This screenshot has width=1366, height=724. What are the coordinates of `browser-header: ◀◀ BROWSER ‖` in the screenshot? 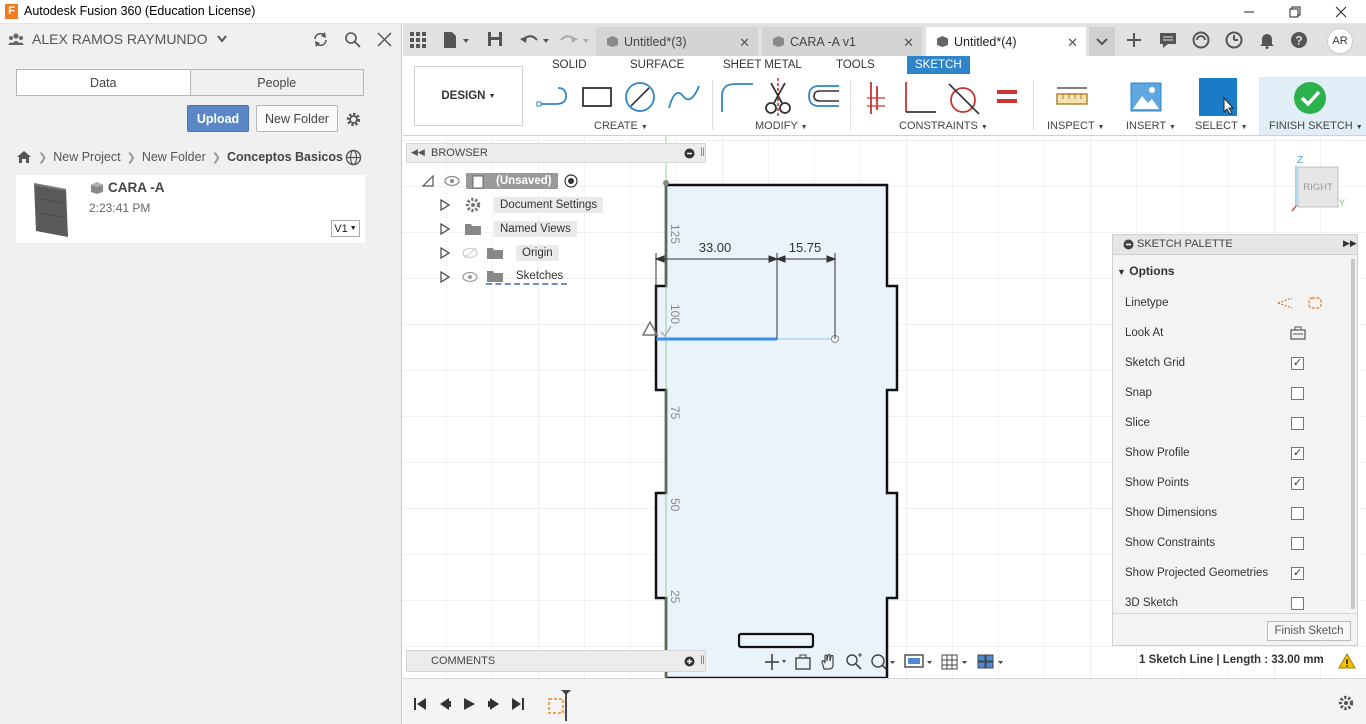 It's located at (556, 153).